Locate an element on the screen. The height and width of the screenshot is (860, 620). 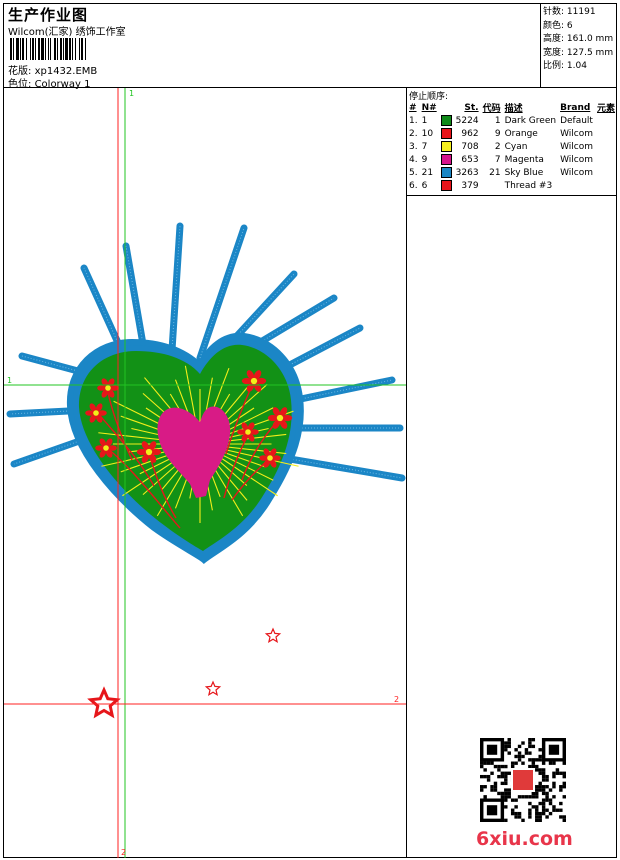
cell-seq: 2. is located at coordinates (413, 133).